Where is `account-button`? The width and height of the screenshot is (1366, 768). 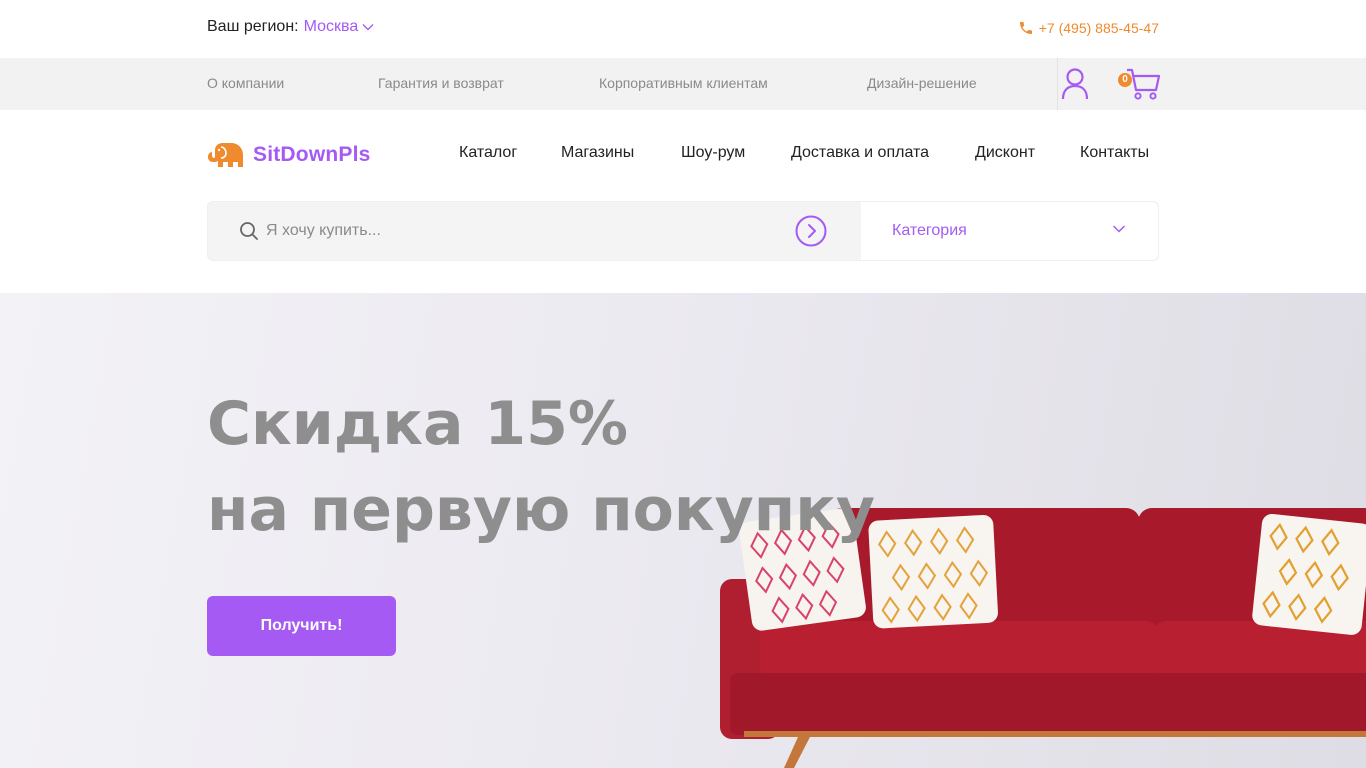
account-button is located at coordinates (1075, 84).